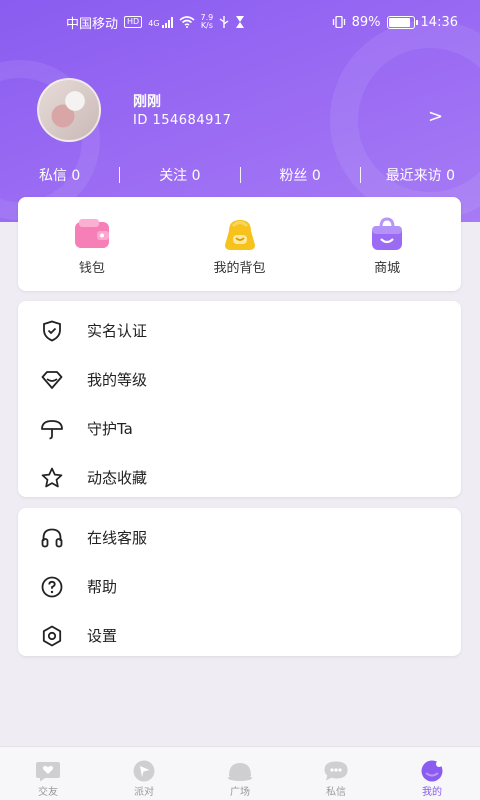 Image resolution: width=480 pixels, height=800 pixels. I want to click on clock: 14:36, so click(439, 22).